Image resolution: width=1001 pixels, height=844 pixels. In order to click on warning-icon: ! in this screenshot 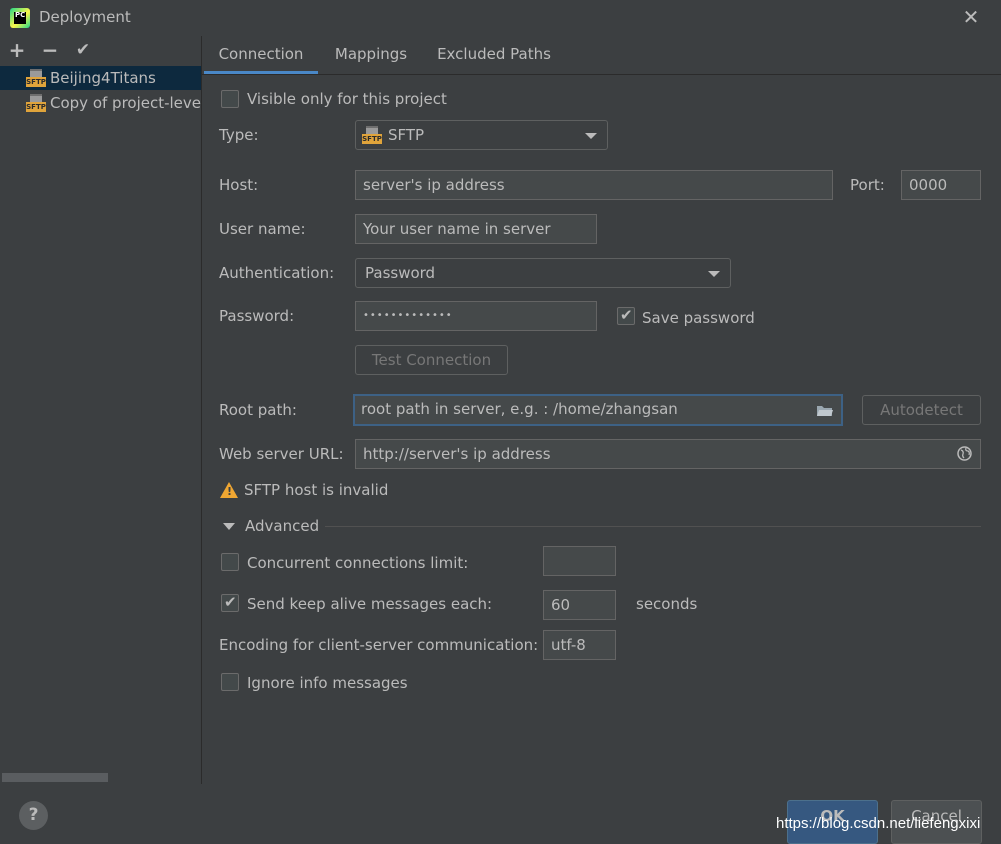, I will do `click(229, 490)`.